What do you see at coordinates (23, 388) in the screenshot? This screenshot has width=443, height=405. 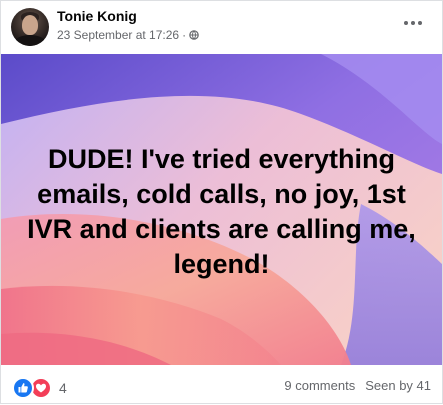 I see `like-icon` at bounding box center [23, 388].